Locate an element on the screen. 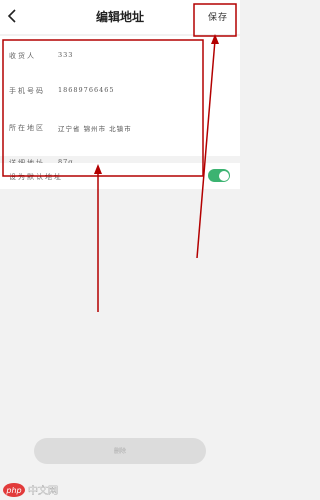 The width and height of the screenshot is (320, 500). region-row: 所在地区 辽宁省 锦州市 北镇市 is located at coordinates (120, 128).